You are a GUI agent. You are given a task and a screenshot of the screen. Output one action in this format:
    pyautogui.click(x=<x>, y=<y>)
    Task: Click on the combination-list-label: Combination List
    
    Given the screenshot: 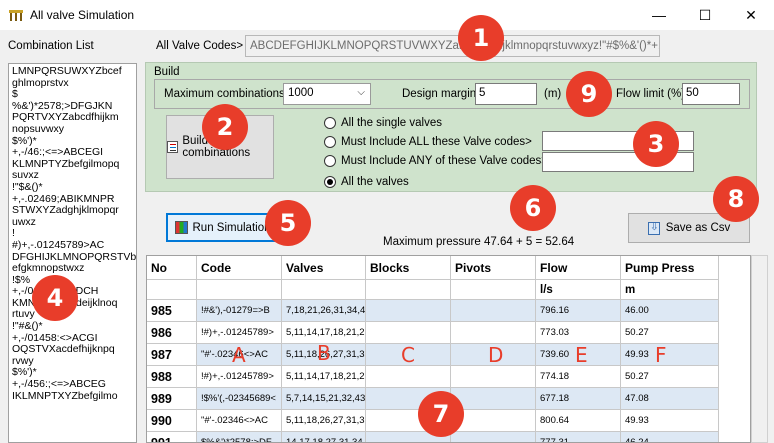 What is the action you would take?
    pyautogui.click(x=51, y=46)
    